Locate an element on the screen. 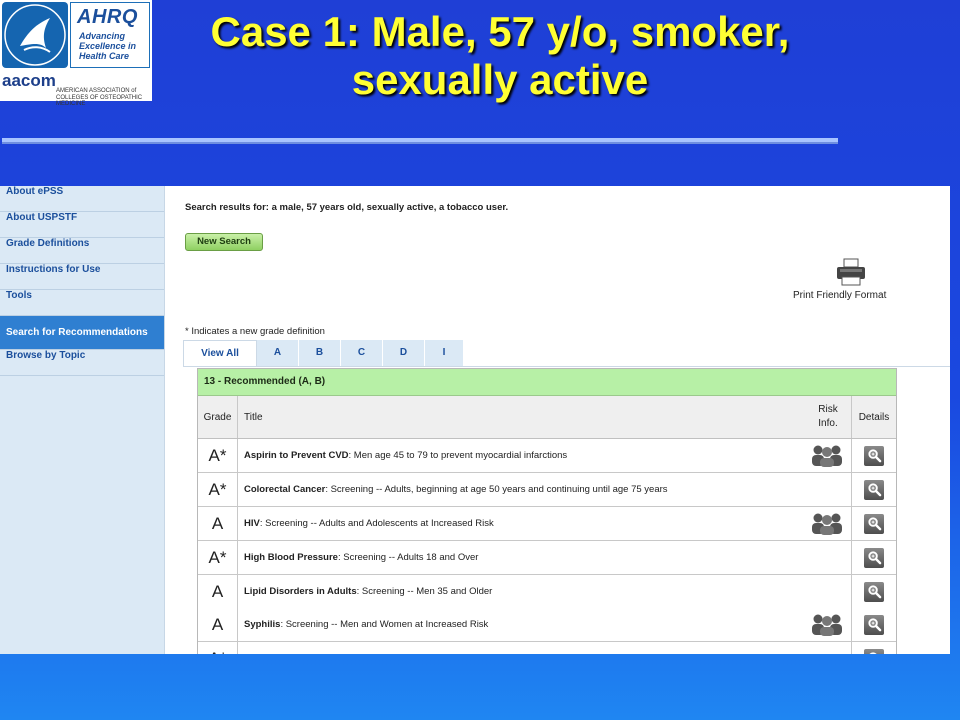 This screenshot has height=720, width=960. sidebar-item-about-epss: About ePSS is located at coordinates (82, 199).